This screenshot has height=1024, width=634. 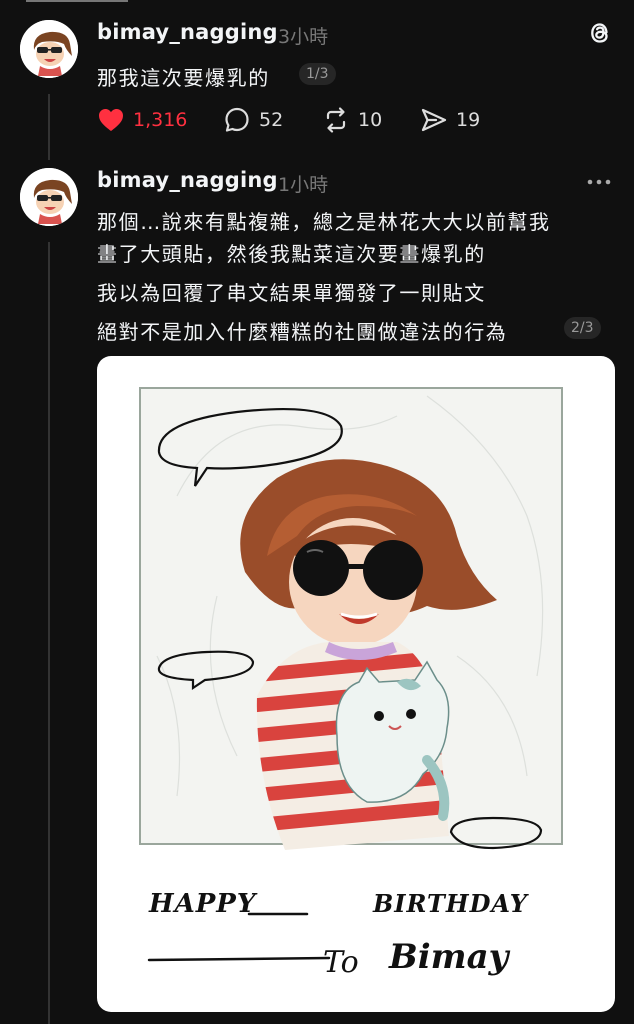 What do you see at coordinates (303, 37) in the screenshot?
I see `post-time: 3小時` at bounding box center [303, 37].